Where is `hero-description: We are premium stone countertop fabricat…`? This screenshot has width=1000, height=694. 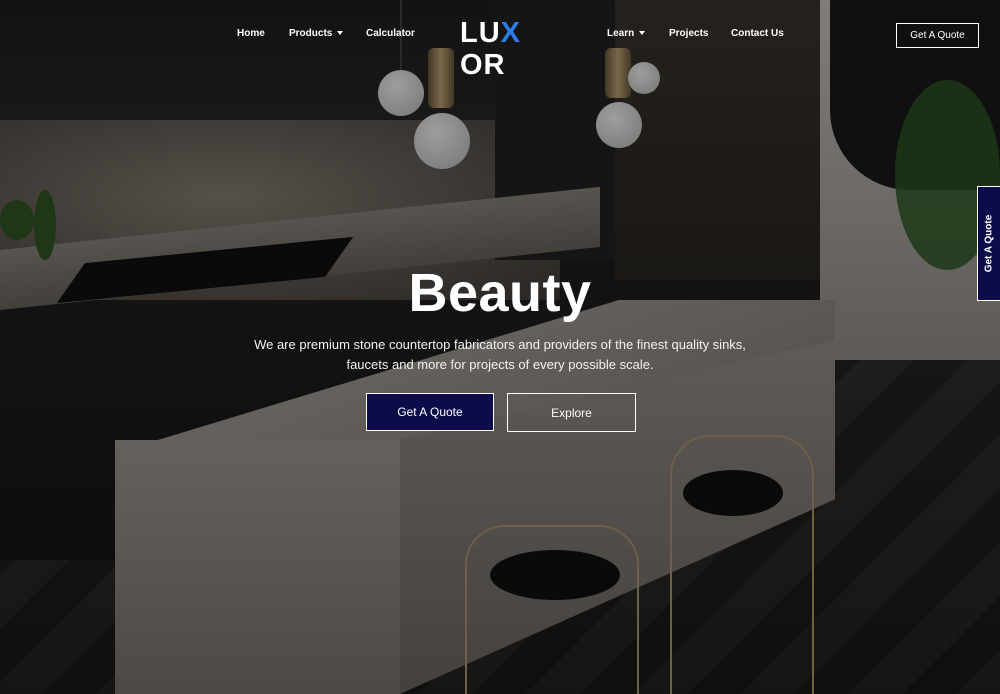
hero-description: We are premium stone countertop fabricat… is located at coordinates (500, 354).